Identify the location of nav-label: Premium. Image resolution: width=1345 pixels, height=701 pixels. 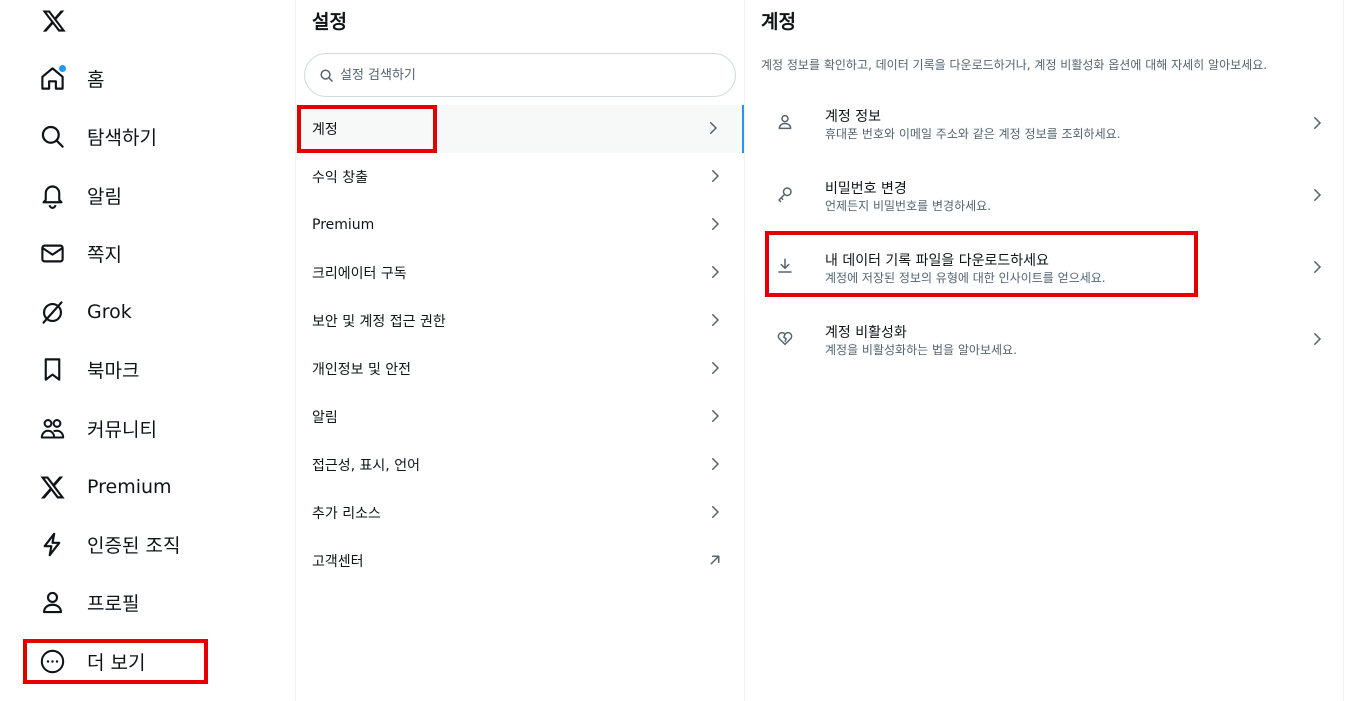
(129, 487).